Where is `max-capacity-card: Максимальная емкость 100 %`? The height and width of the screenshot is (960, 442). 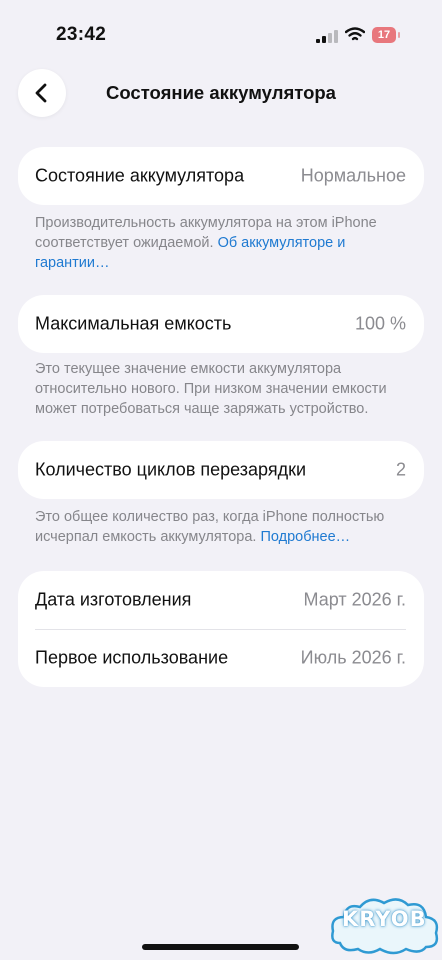 max-capacity-card: Максимальная емкость 100 % is located at coordinates (221, 324).